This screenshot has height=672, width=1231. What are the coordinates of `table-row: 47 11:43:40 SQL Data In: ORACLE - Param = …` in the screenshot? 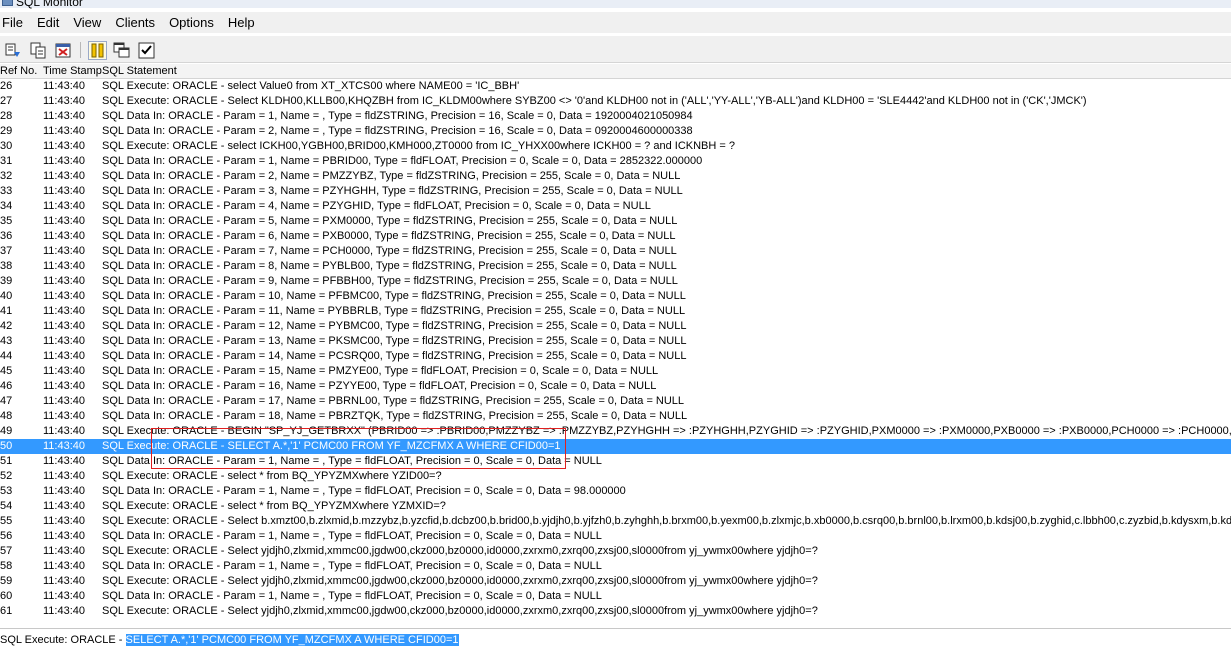 It's located at (615, 401).